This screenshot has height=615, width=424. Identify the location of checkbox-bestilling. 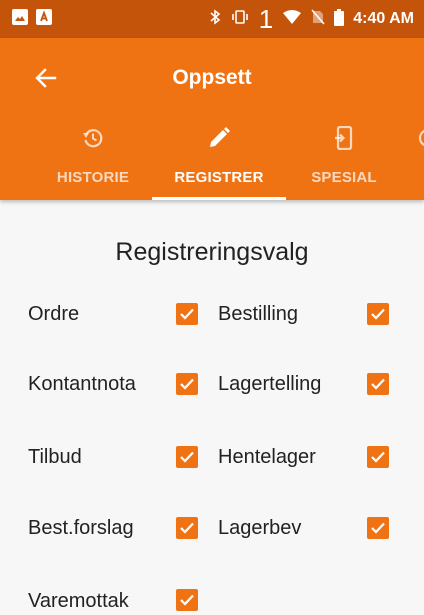
(378, 314).